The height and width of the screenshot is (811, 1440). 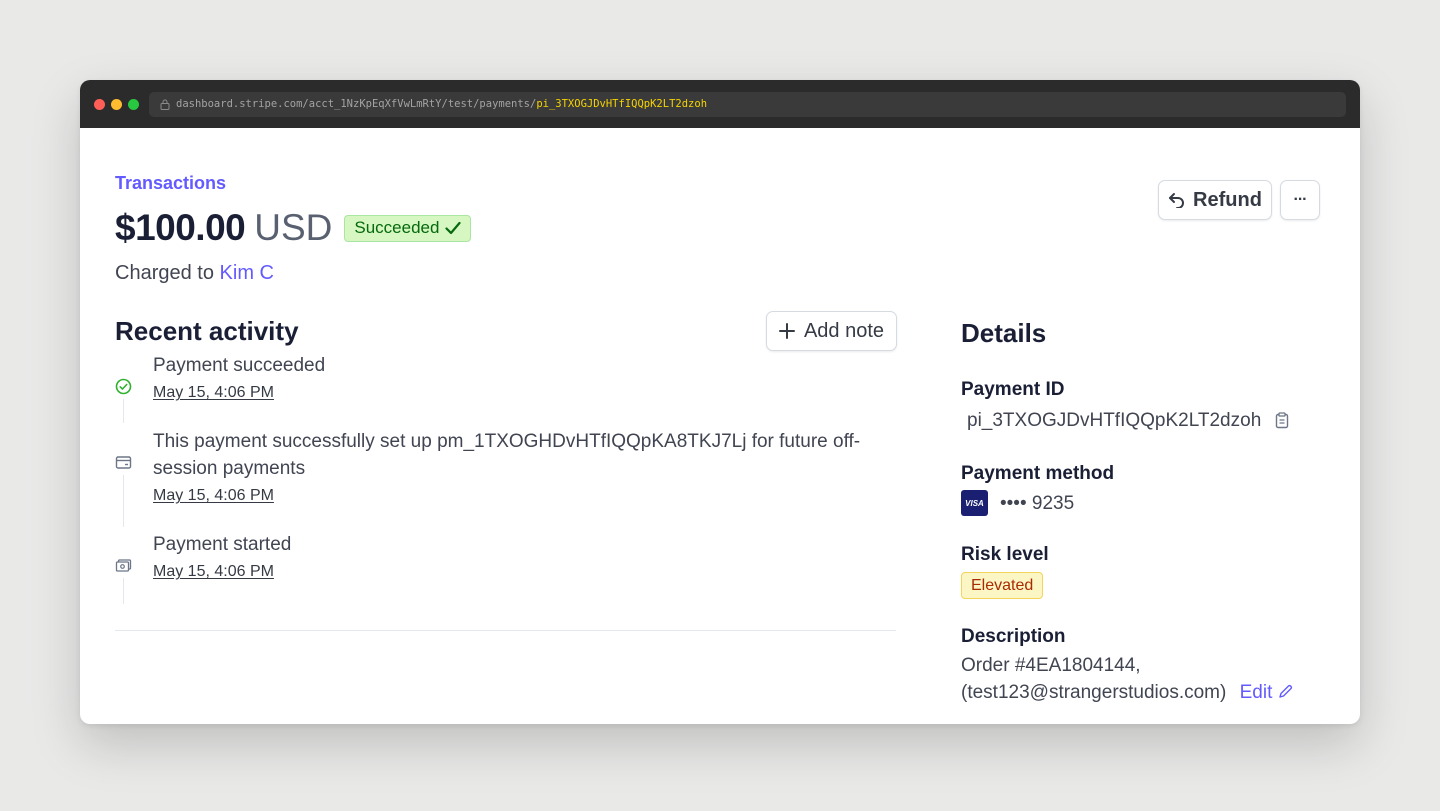 What do you see at coordinates (1004, 333) in the screenshot?
I see `details-title: Details` at bounding box center [1004, 333].